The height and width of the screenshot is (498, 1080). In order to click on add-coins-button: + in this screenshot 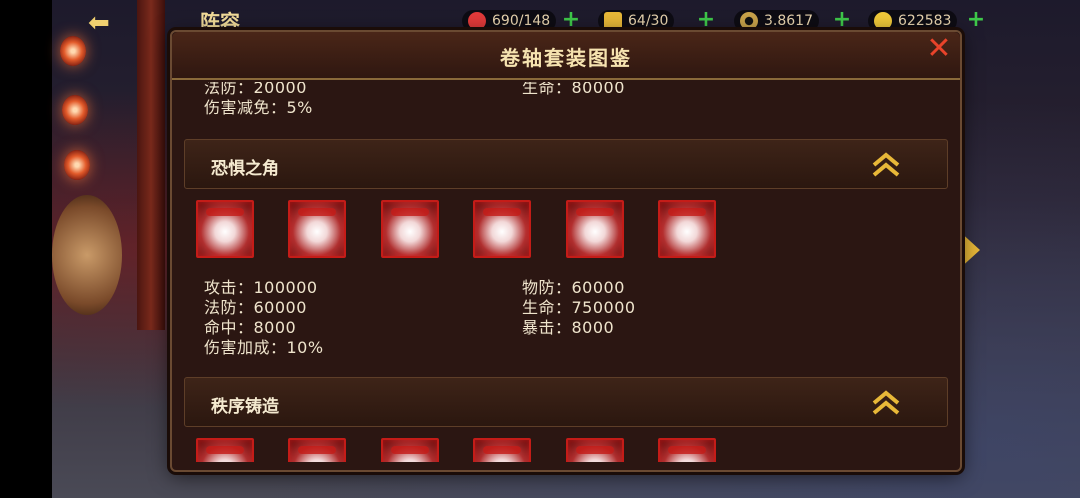, I will do `click(842, 20)`.